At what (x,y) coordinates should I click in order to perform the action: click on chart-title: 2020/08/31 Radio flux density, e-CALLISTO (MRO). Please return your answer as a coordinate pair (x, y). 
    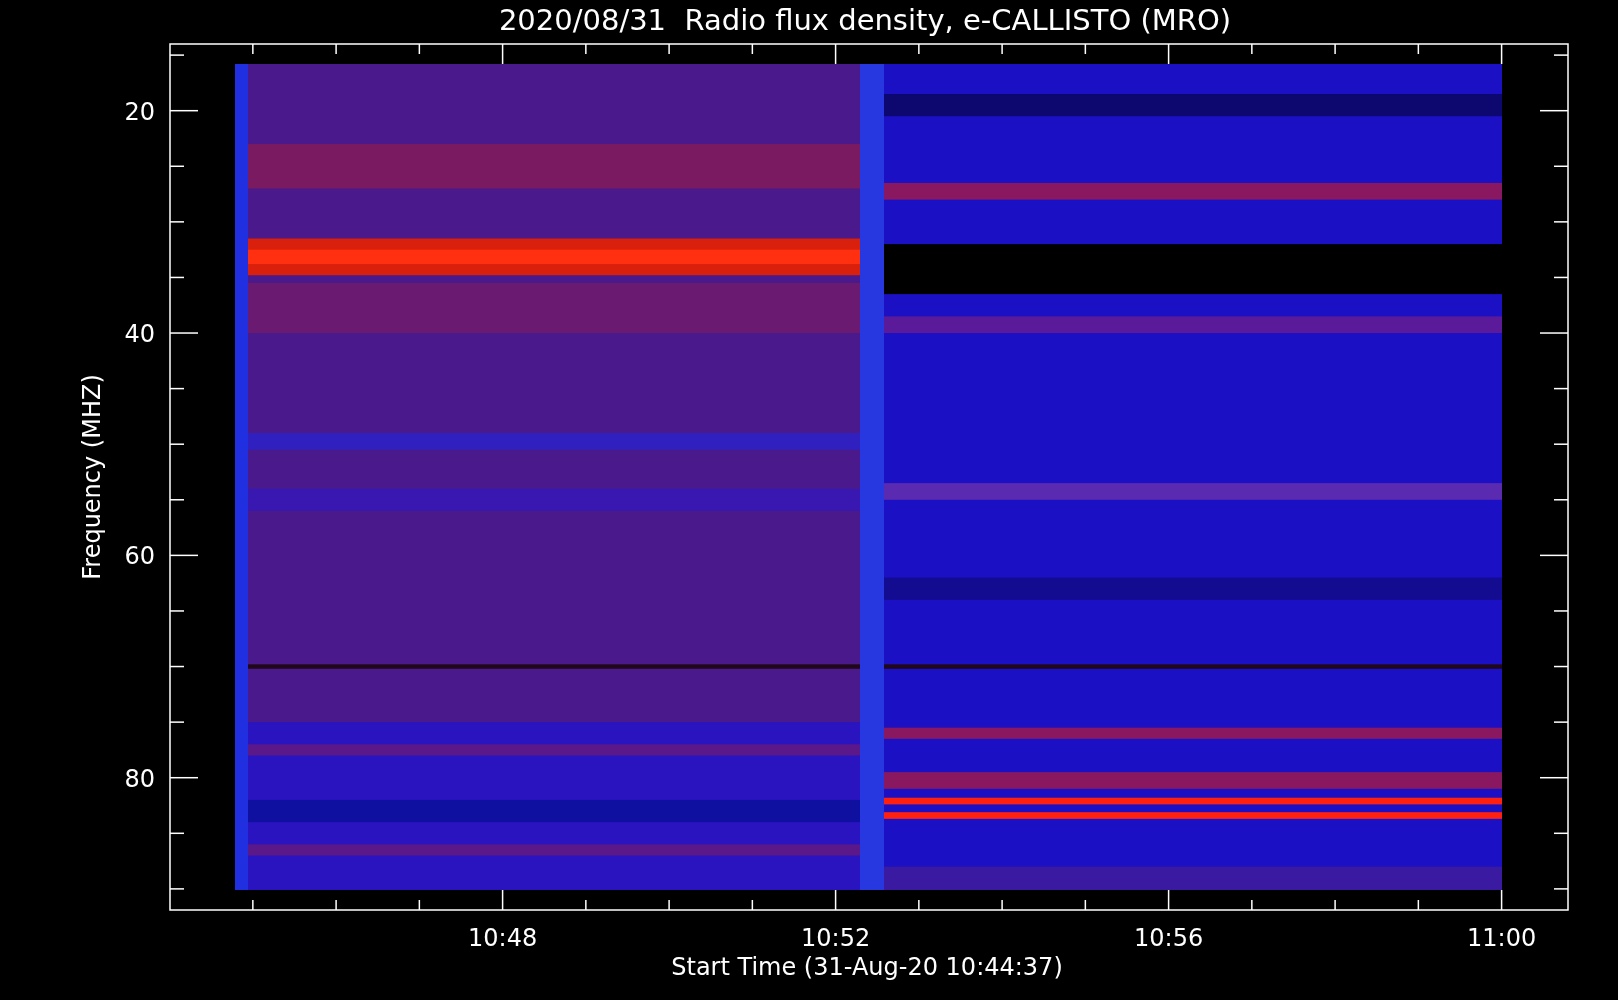
    Looking at the image, I should click on (865, 20).